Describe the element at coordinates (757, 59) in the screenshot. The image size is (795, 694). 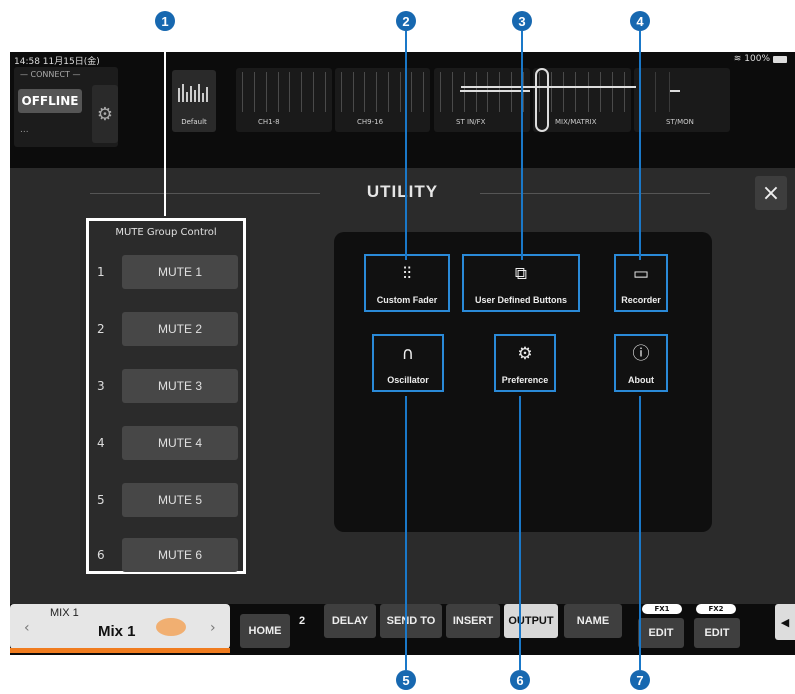
I see `battery-percent: 100%` at that location.